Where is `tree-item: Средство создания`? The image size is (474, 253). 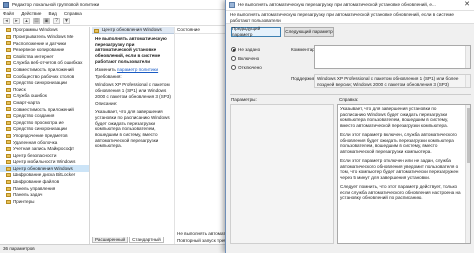 tree-item: Средство создания is located at coordinates (44, 116).